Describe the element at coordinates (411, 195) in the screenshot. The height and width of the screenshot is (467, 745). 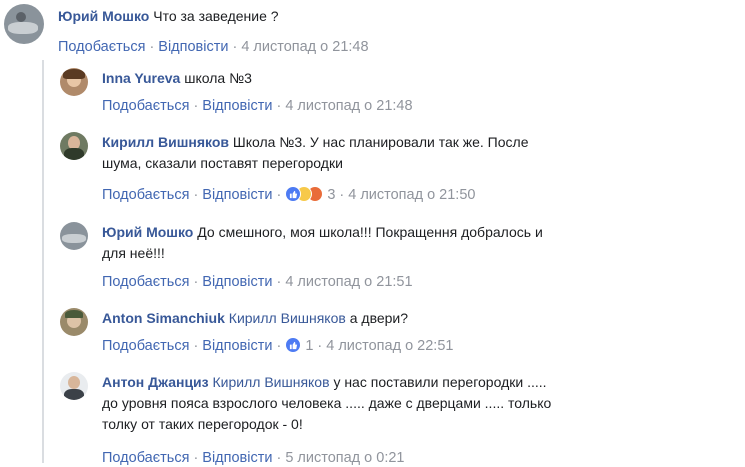
I see `comment-timestamp: 4 листопад о 21:50` at that location.